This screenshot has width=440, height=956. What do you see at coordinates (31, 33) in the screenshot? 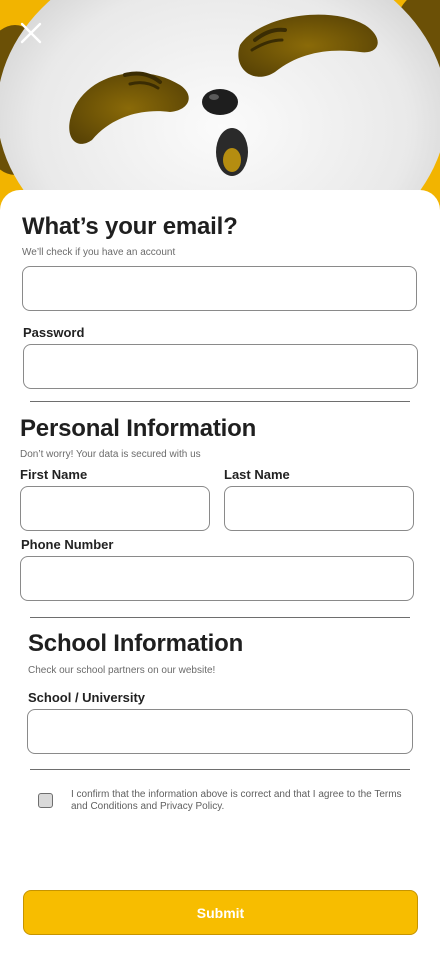
I see `close-icon` at bounding box center [31, 33].